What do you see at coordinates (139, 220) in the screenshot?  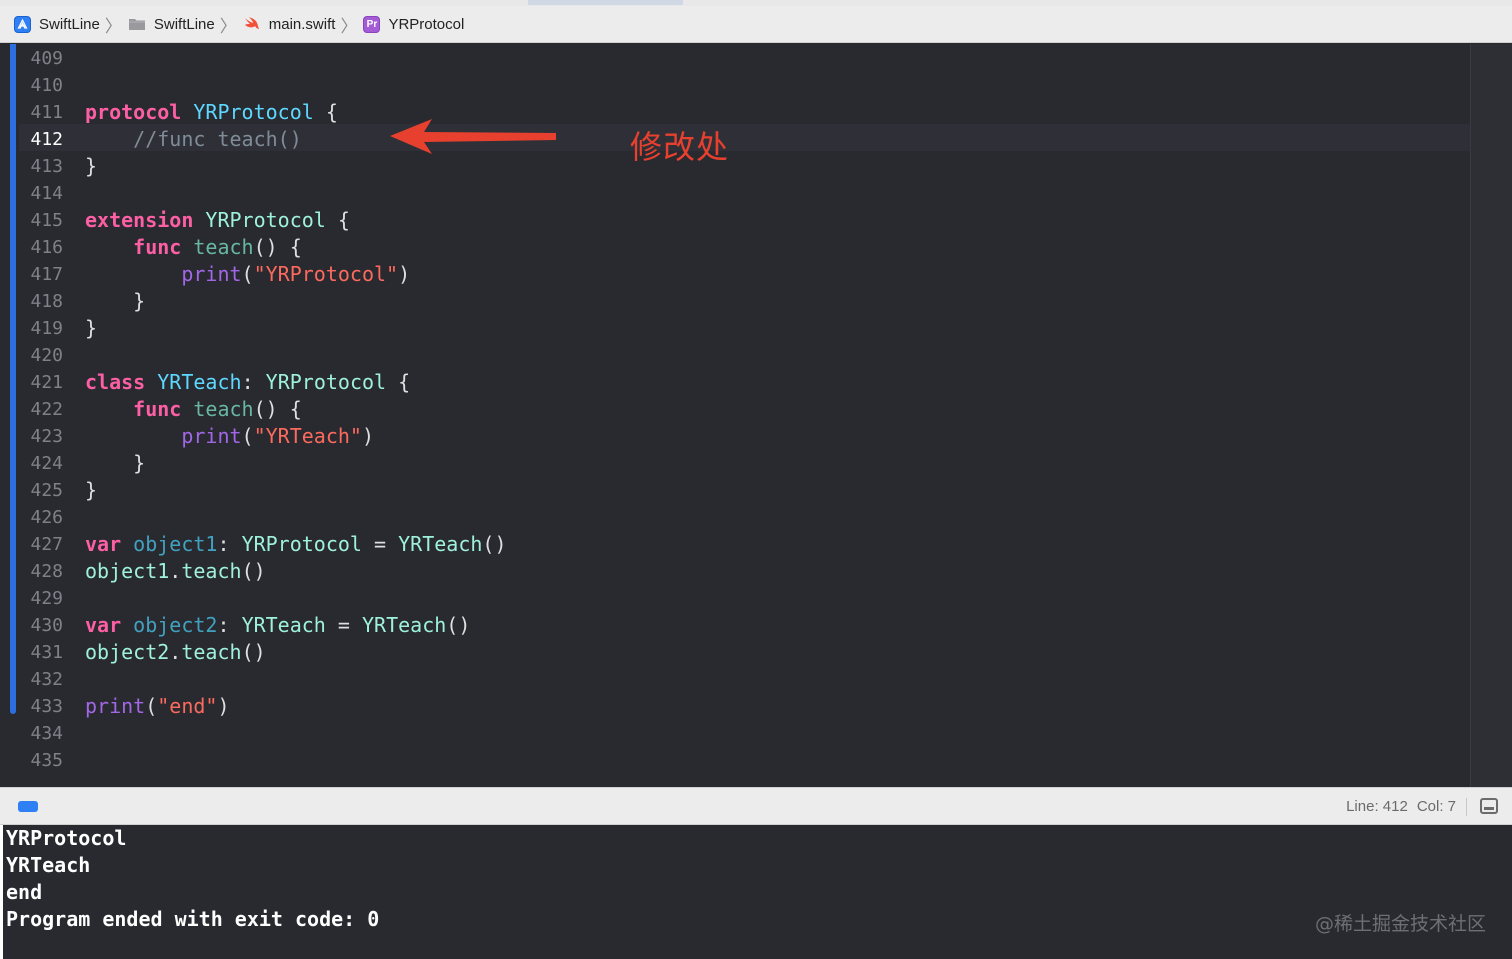 I see `code-token: extension` at bounding box center [139, 220].